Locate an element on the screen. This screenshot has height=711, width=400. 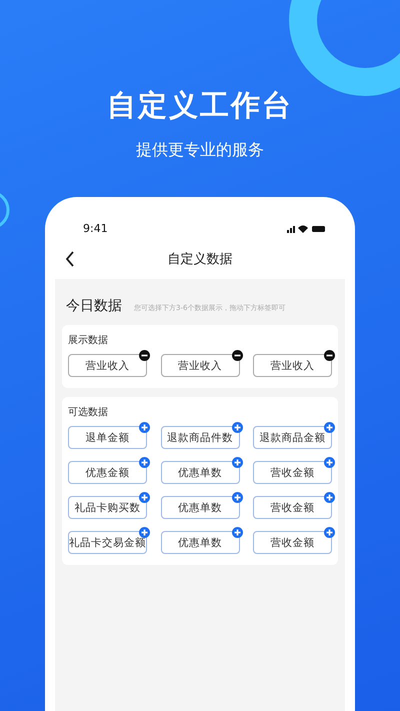
page-title: 自定义数据 is located at coordinates (200, 259).